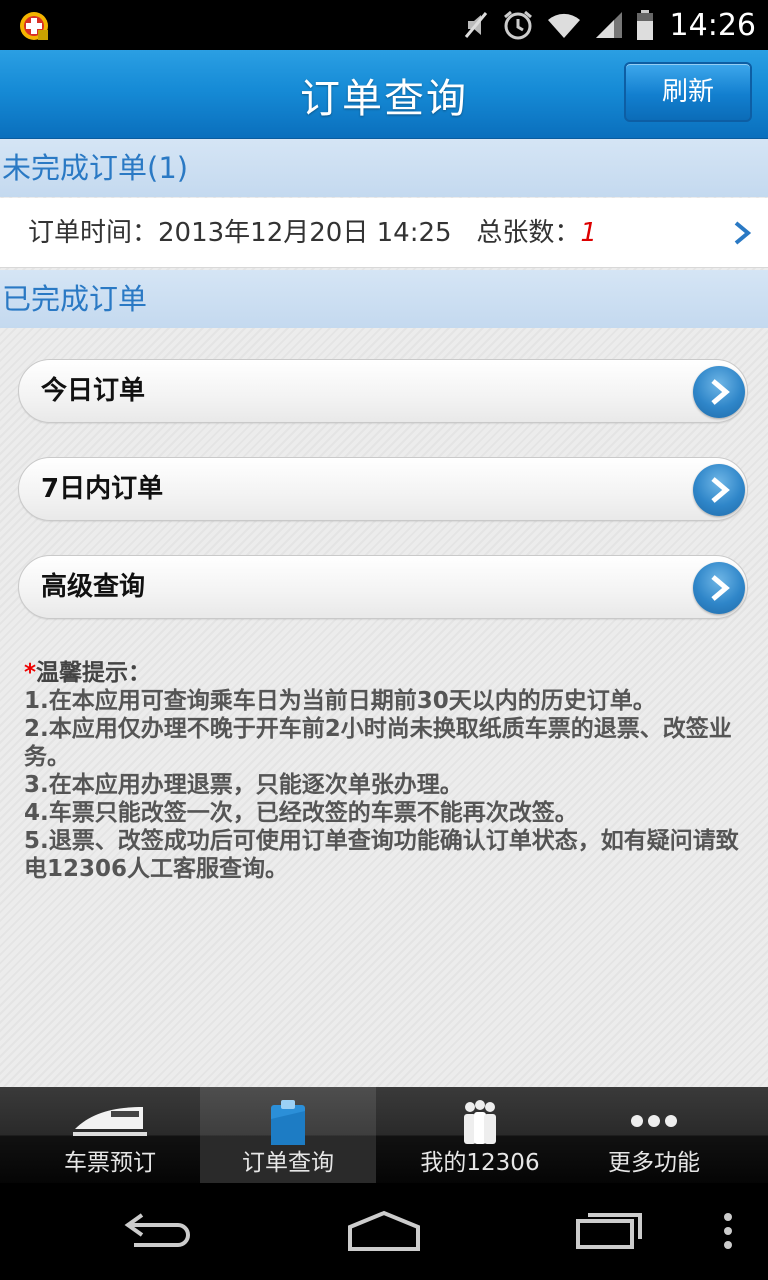  Describe the element at coordinates (384, 299) in the screenshot. I see `completed-orders-header: 已完成订单` at that location.